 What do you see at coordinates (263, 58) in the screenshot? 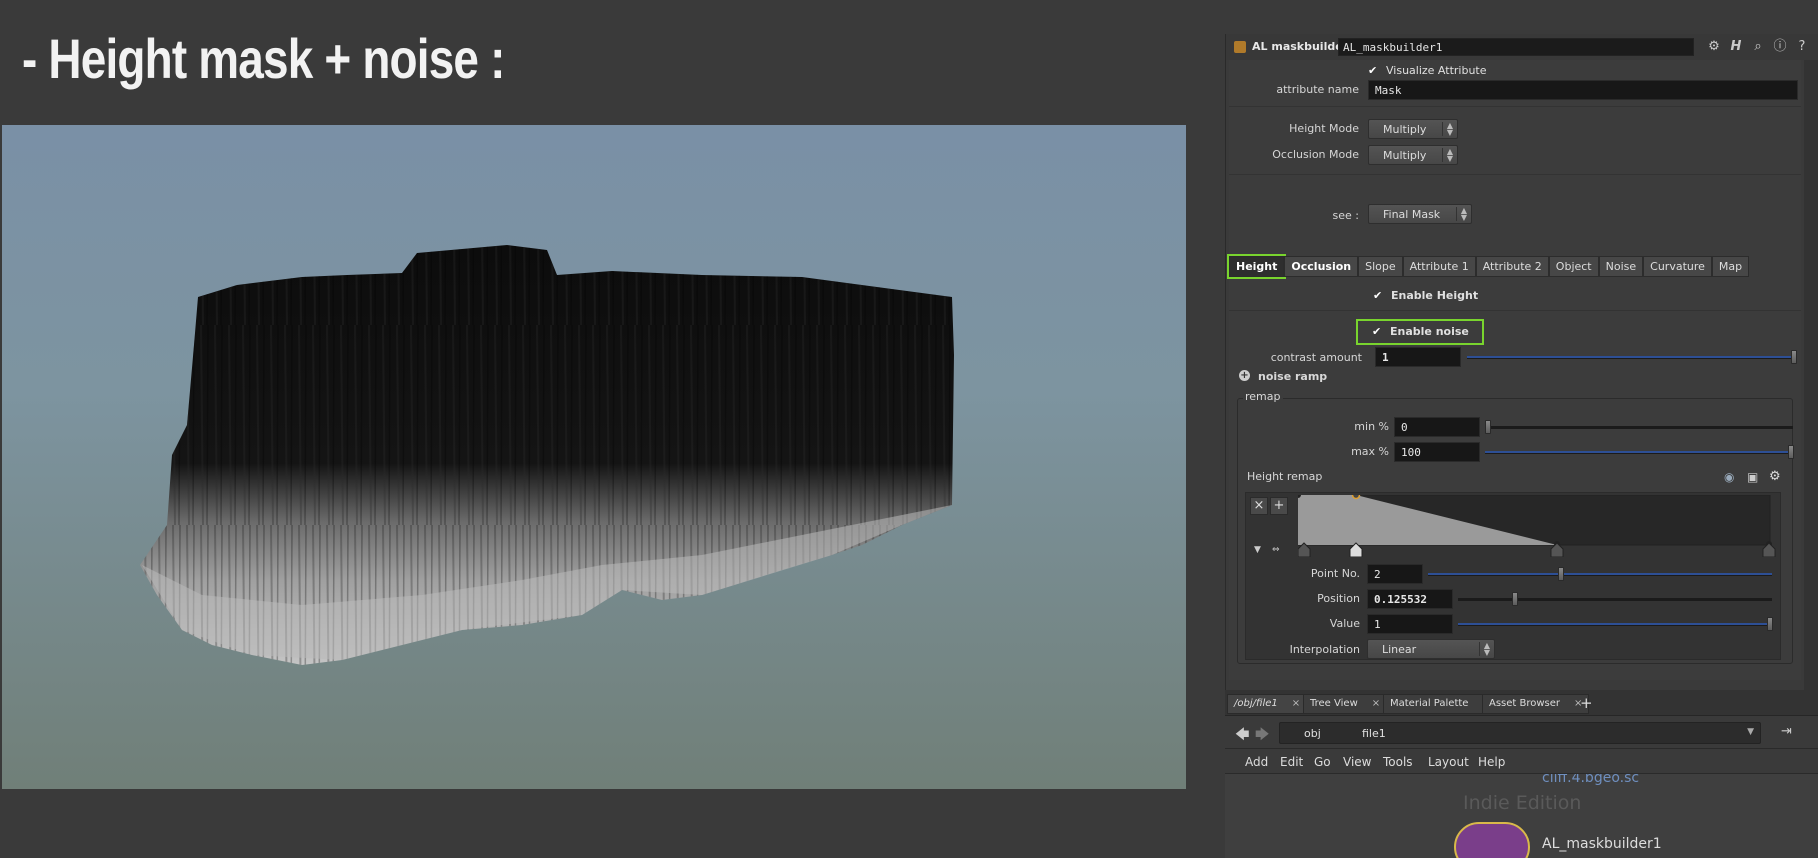
I see `slide-title: - Height mask + noise :` at bounding box center [263, 58].